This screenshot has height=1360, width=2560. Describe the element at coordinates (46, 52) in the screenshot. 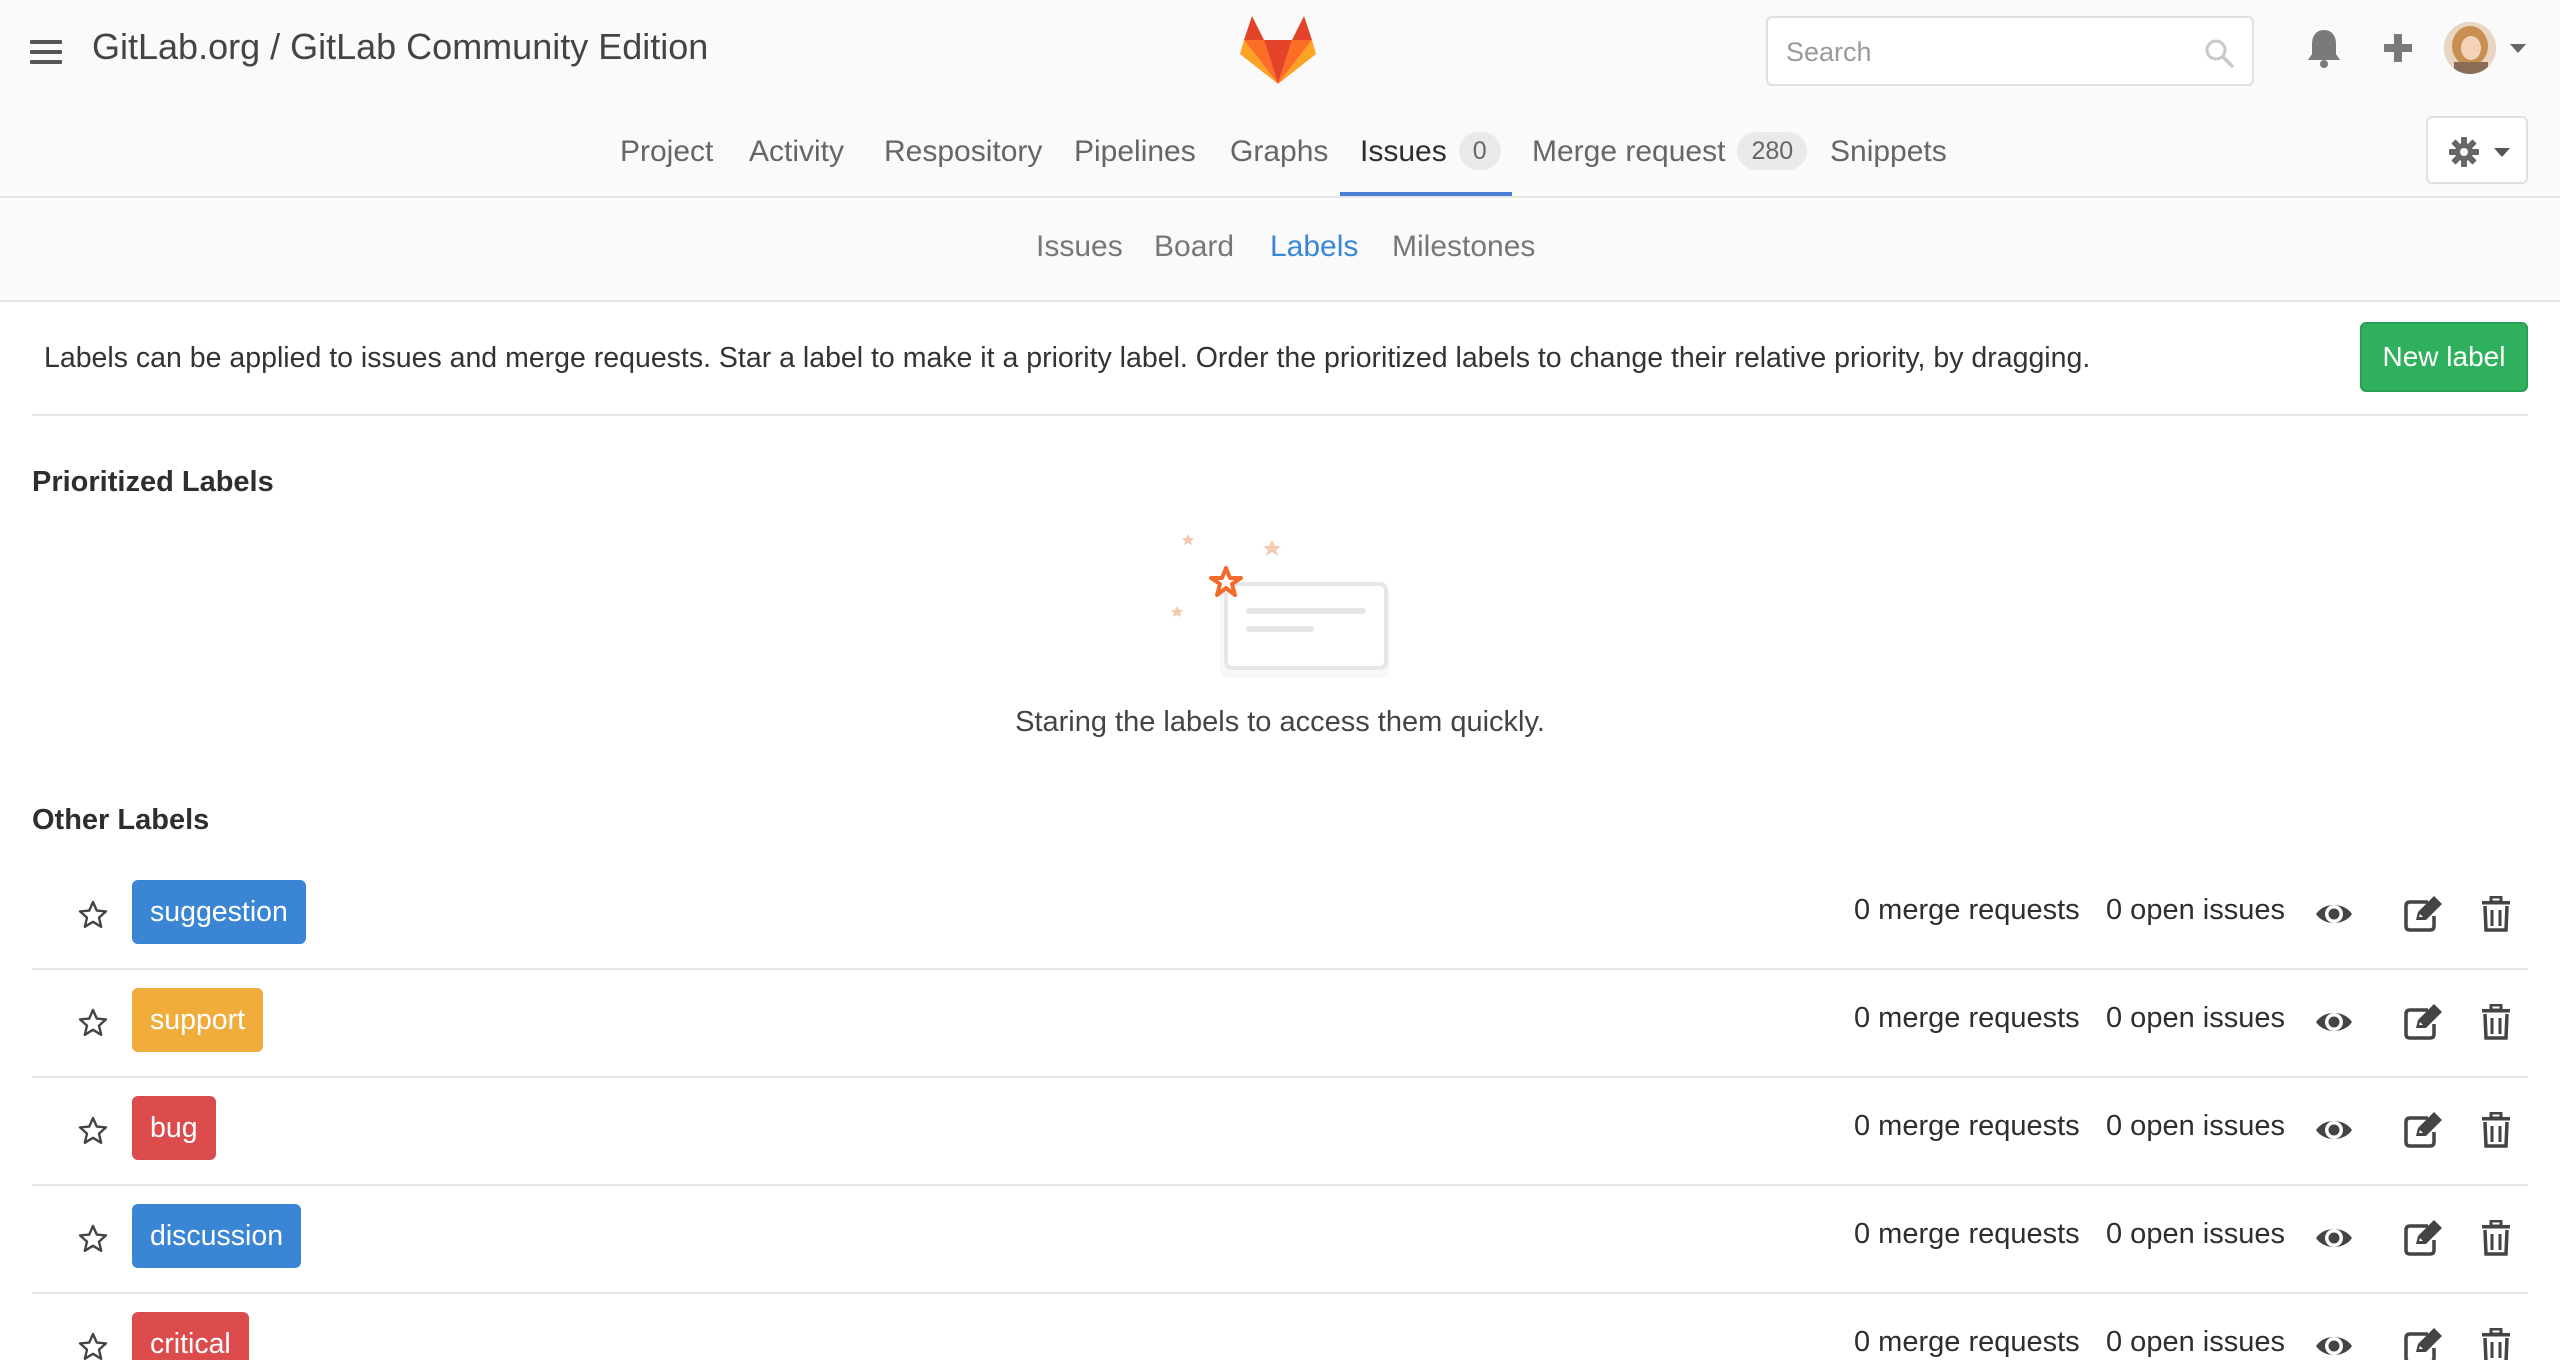

I see `hamburger-menu-icon` at that location.